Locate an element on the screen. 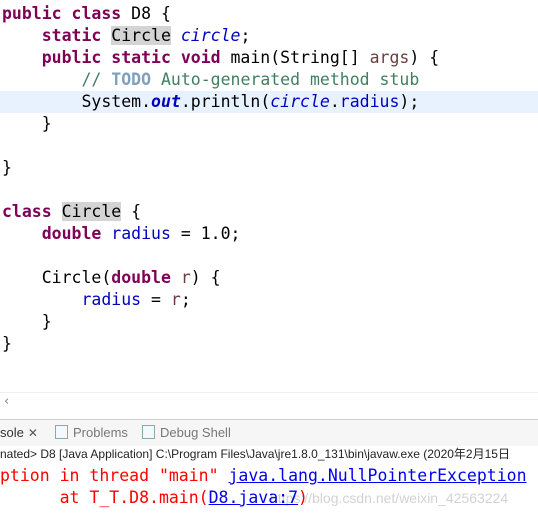 The image size is (538, 517). debug-shell-icon is located at coordinates (148, 432).